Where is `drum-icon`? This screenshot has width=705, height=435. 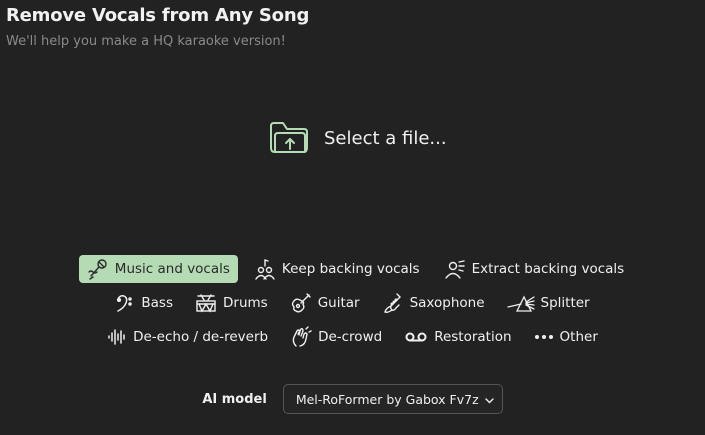 drum-icon is located at coordinates (206, 303).